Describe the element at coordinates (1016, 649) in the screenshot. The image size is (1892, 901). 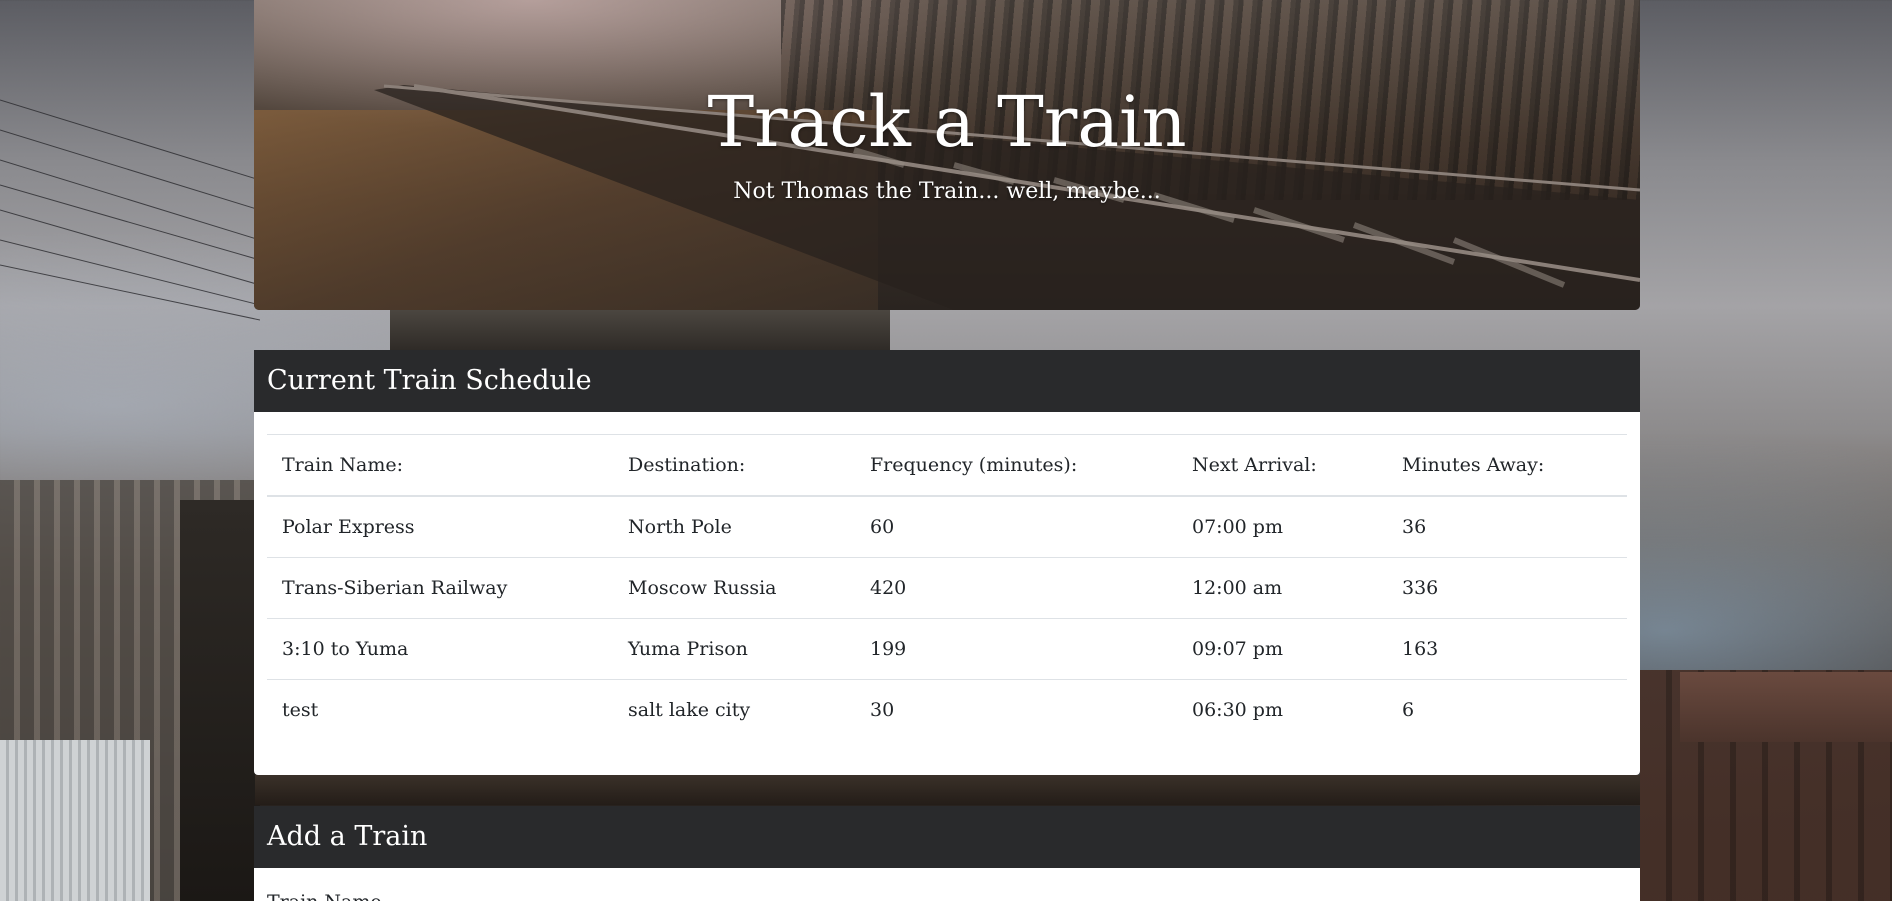
I see `frequency-cell: 199` at that location.